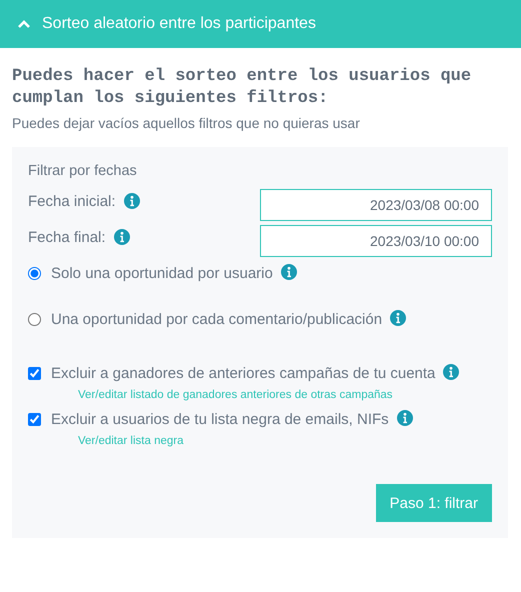  Describe the element at coordinates (131, 441) in the screenshot. I see `edit-link: Ver/editar lista negra` at that location.